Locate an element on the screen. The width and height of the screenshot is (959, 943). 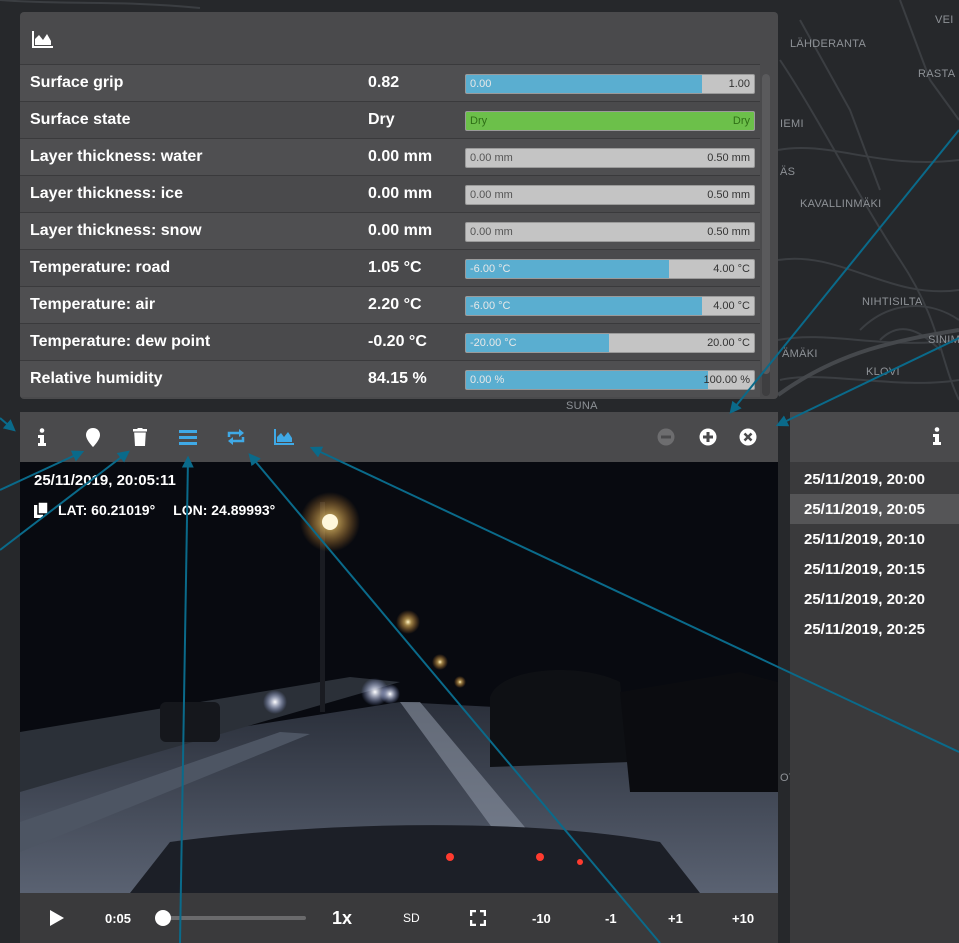
map-label: ÄS is located at coordinates (788, 172).